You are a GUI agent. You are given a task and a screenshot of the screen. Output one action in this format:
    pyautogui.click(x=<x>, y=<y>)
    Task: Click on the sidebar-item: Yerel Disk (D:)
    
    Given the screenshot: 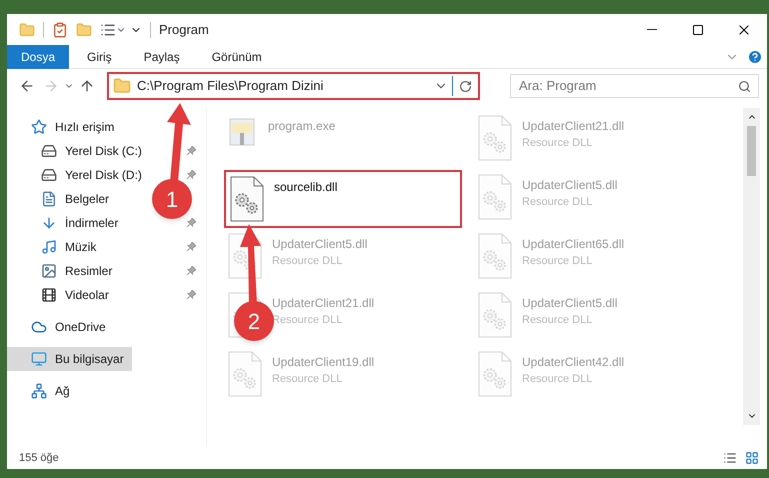 What is the action you would take?
    pyautogui.click(x=78, y=175)
    